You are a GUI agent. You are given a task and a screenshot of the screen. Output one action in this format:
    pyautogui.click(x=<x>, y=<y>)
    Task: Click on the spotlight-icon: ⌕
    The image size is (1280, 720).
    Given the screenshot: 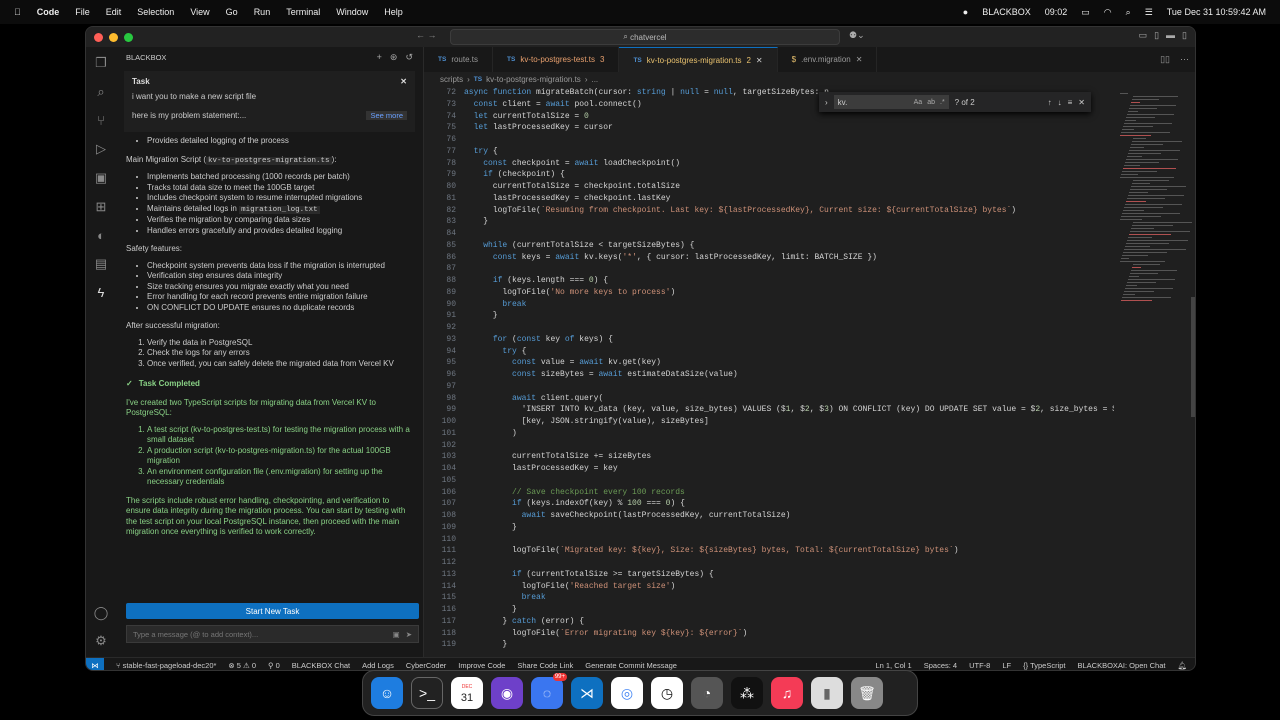 What is the action you would take?
    pyautogui.click(x=1128, y=12)
    